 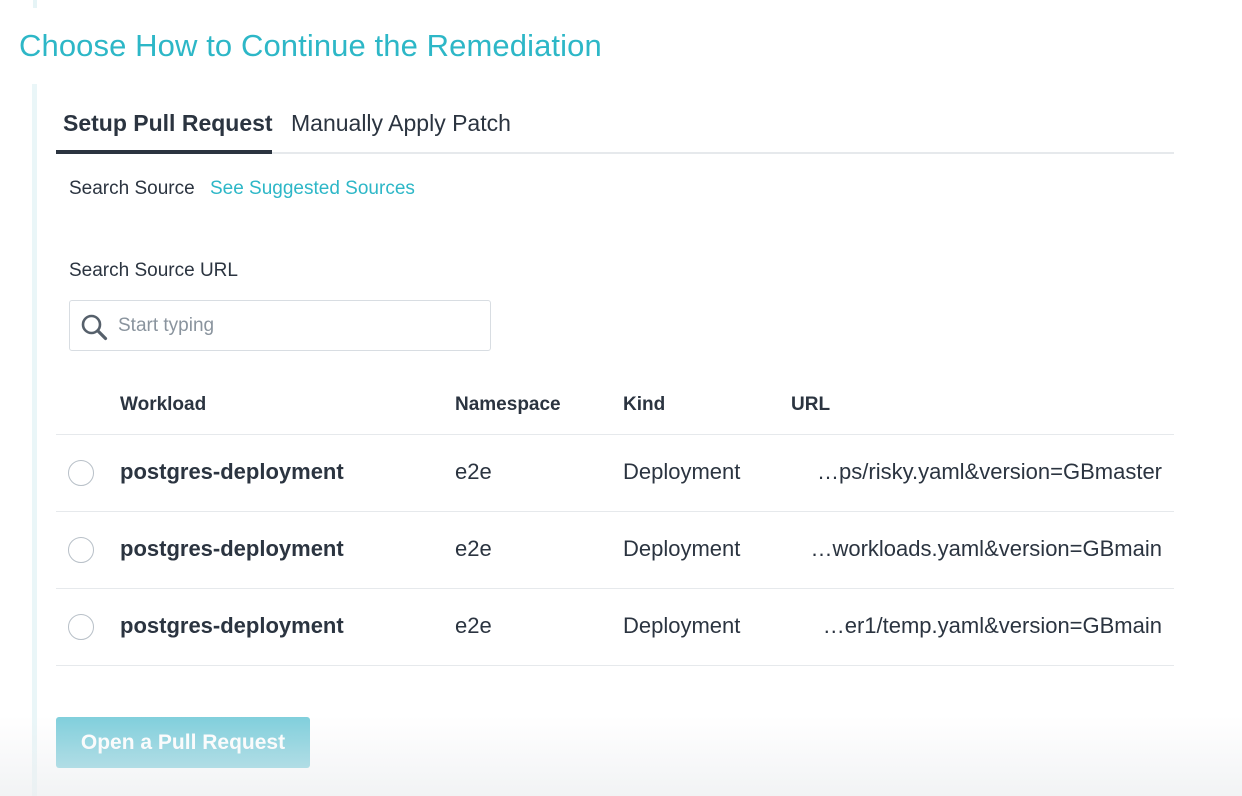 I want to click on see-suggested-sources-link: See Suggested Sources, so click(x=312, y=188).